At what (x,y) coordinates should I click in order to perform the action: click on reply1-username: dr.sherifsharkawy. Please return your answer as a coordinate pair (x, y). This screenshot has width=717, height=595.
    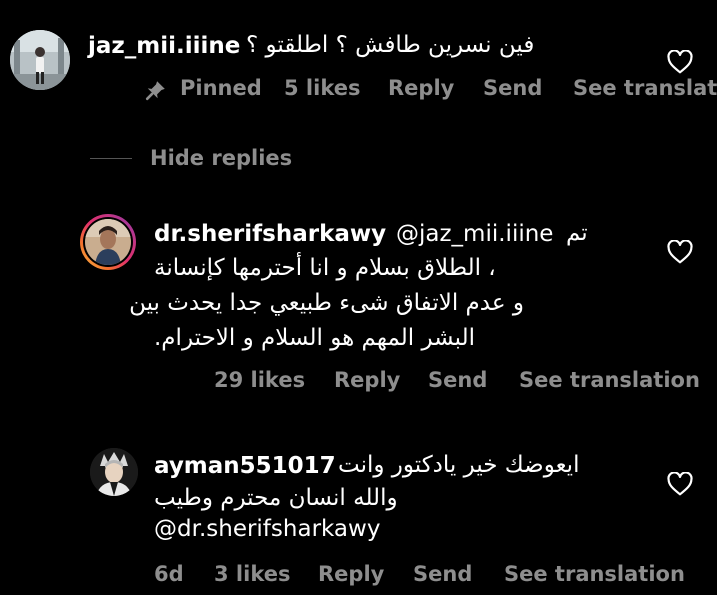
    Looking at the image, I should click on (270, 234).